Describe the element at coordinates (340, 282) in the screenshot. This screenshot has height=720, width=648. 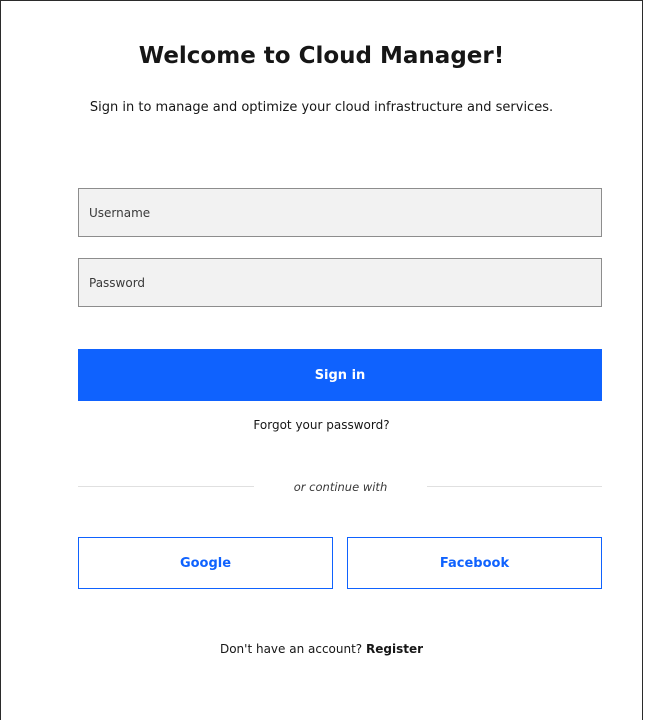
I see `password-input` at that location.